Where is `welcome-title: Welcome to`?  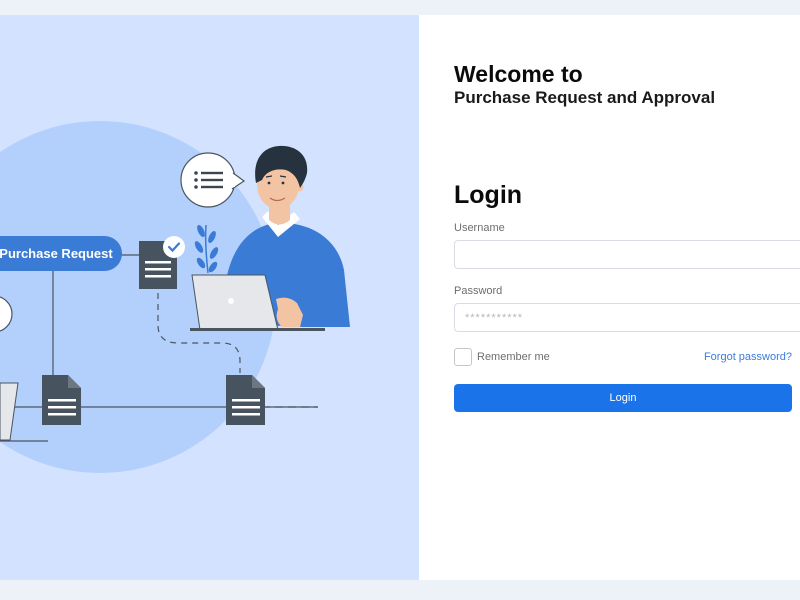 welcome-title: Welcome to is located at coordinates (518, 74).